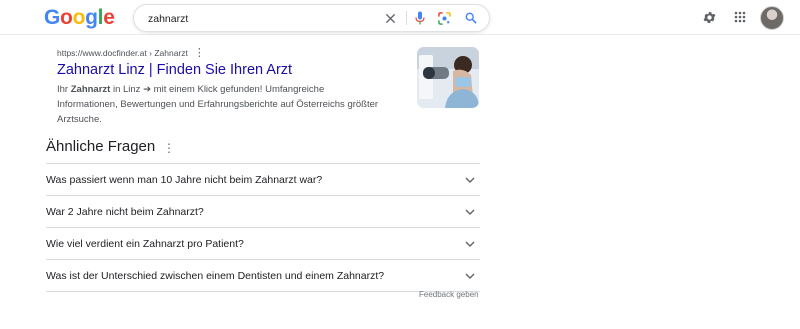  I want to click on related-questions-title: Ähnliche Fragen, so click(101, 146).